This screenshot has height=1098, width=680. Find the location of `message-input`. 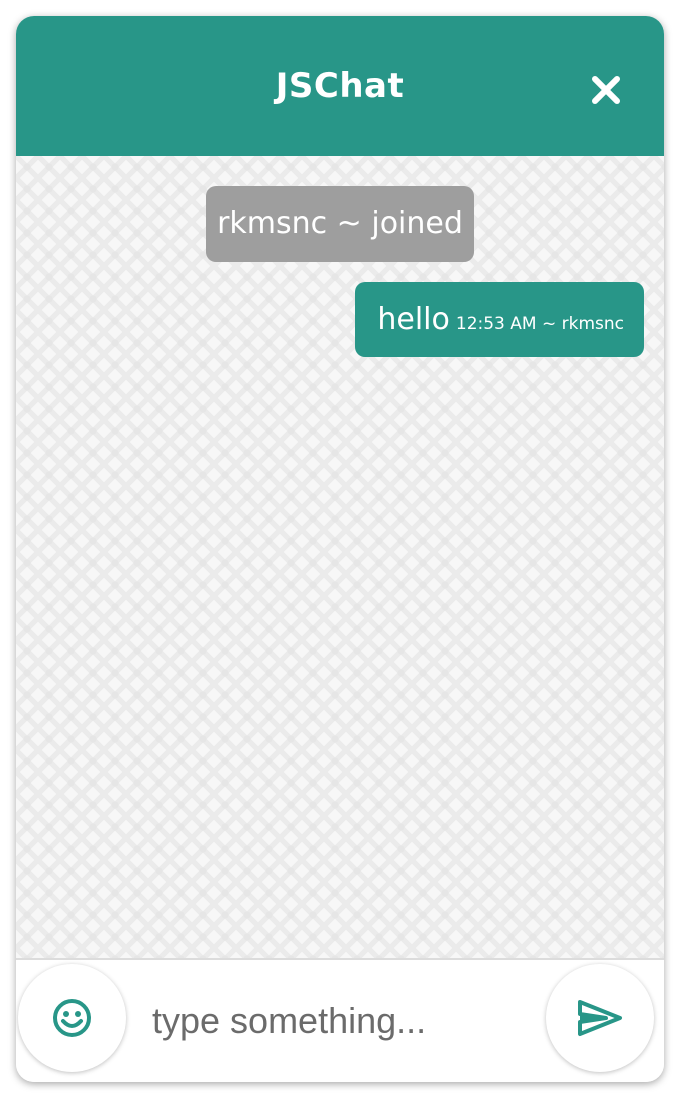

message-input is located at coordinates (342, 1021).